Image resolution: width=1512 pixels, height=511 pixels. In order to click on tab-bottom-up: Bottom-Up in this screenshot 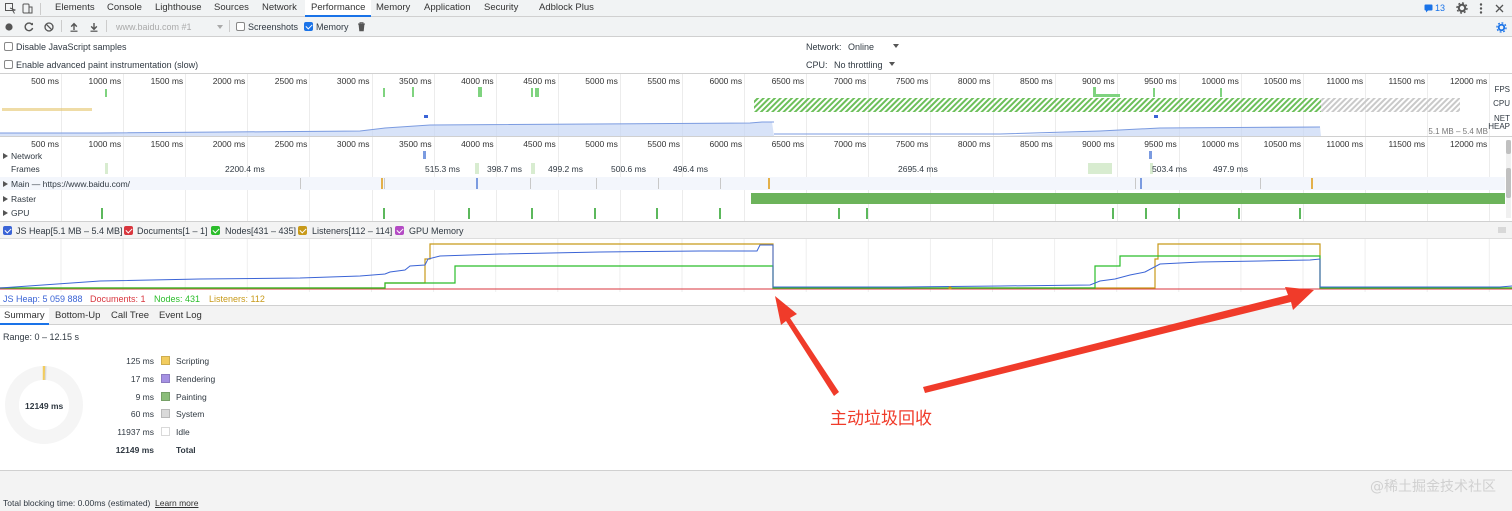, I will do `click(77, 316)`.